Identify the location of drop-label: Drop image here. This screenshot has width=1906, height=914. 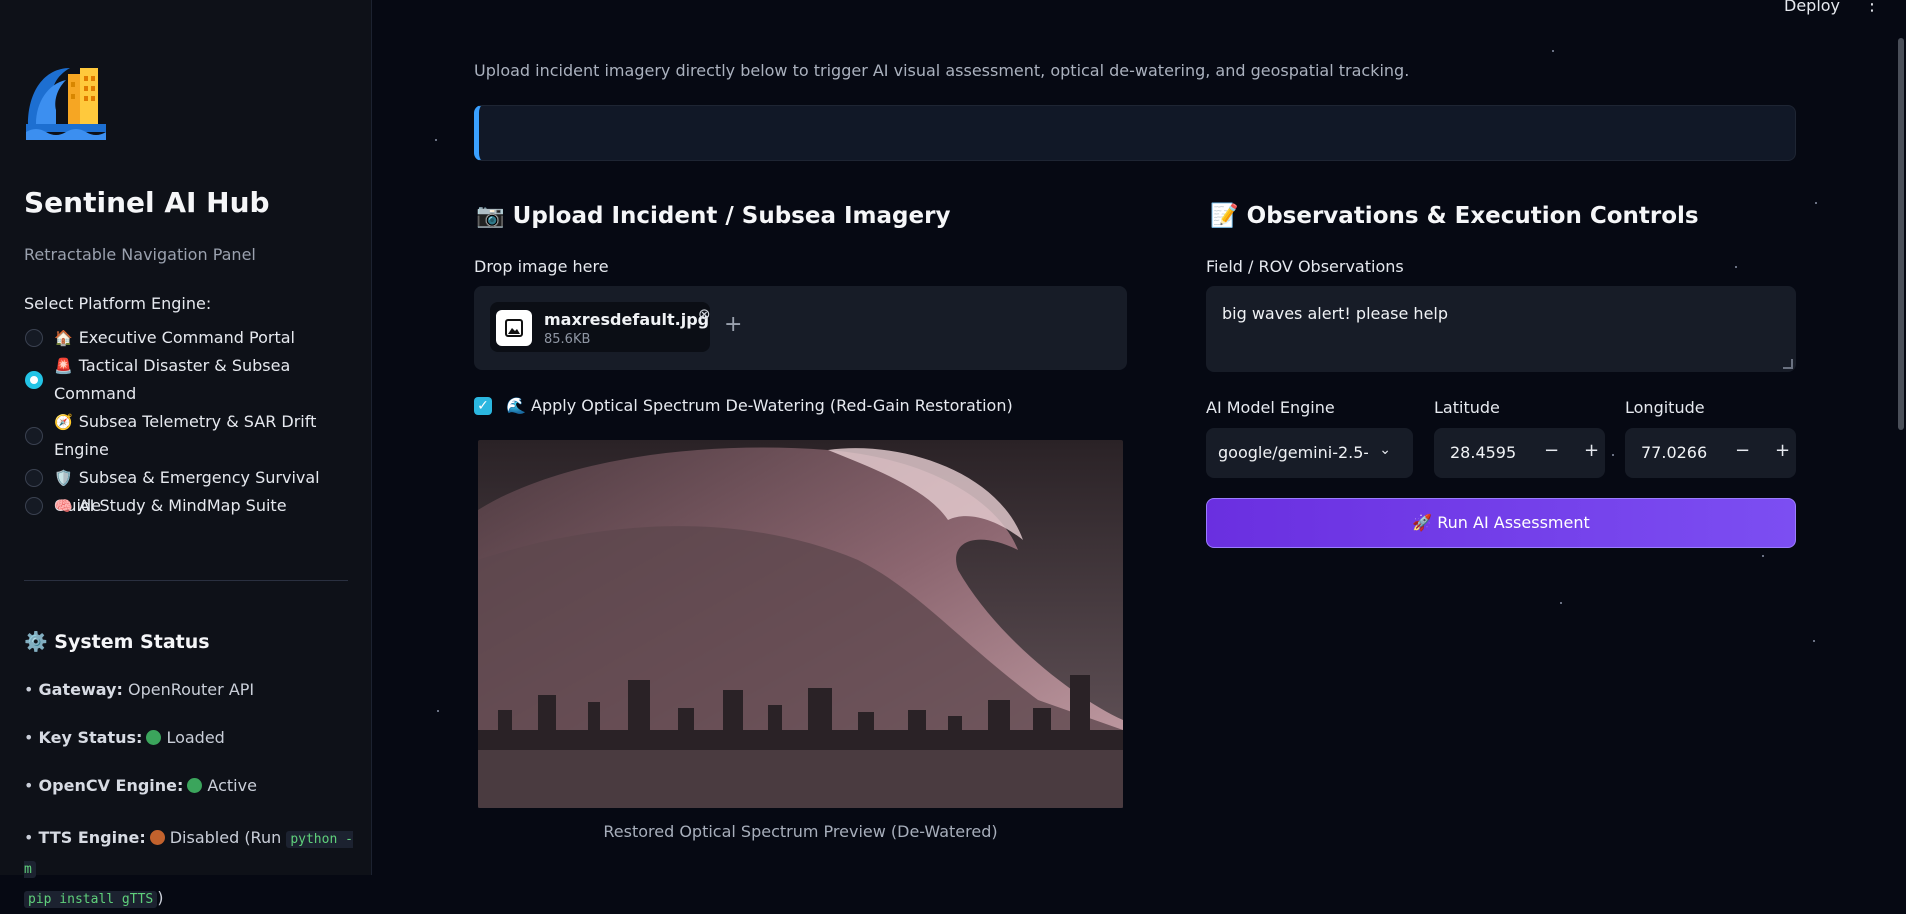
(541, 266).